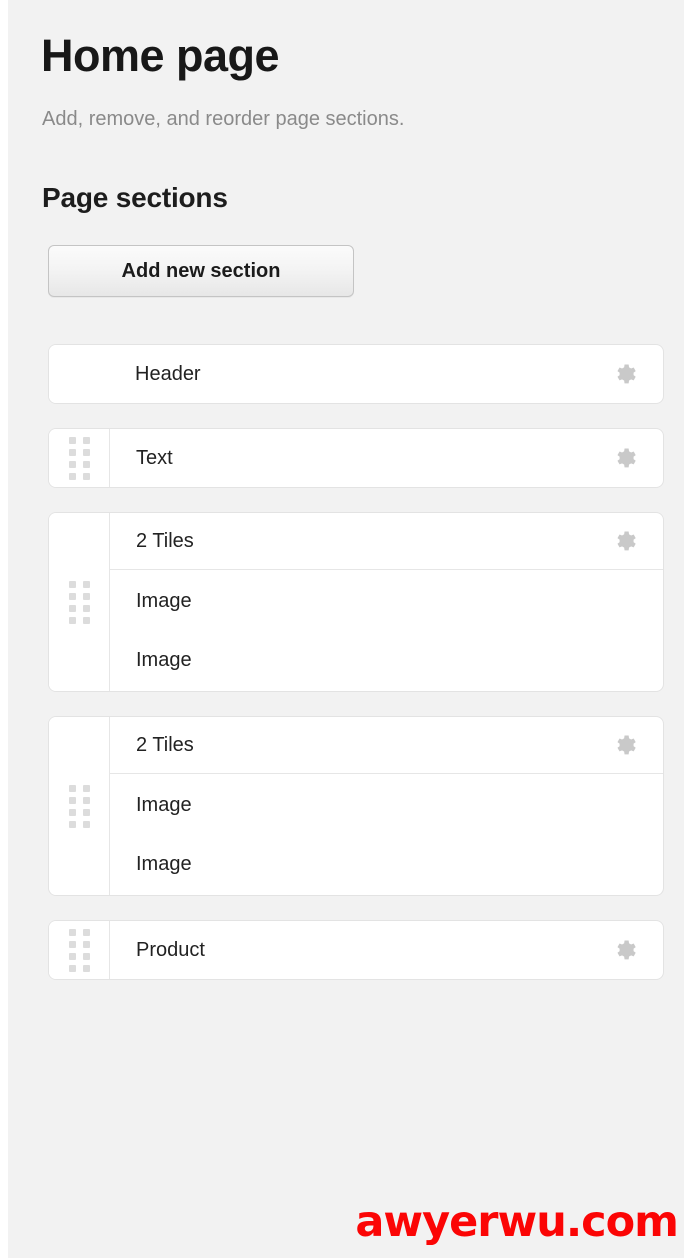 The image size is (684, 1258). I want to click on section-card: Header, so click(356, 374).